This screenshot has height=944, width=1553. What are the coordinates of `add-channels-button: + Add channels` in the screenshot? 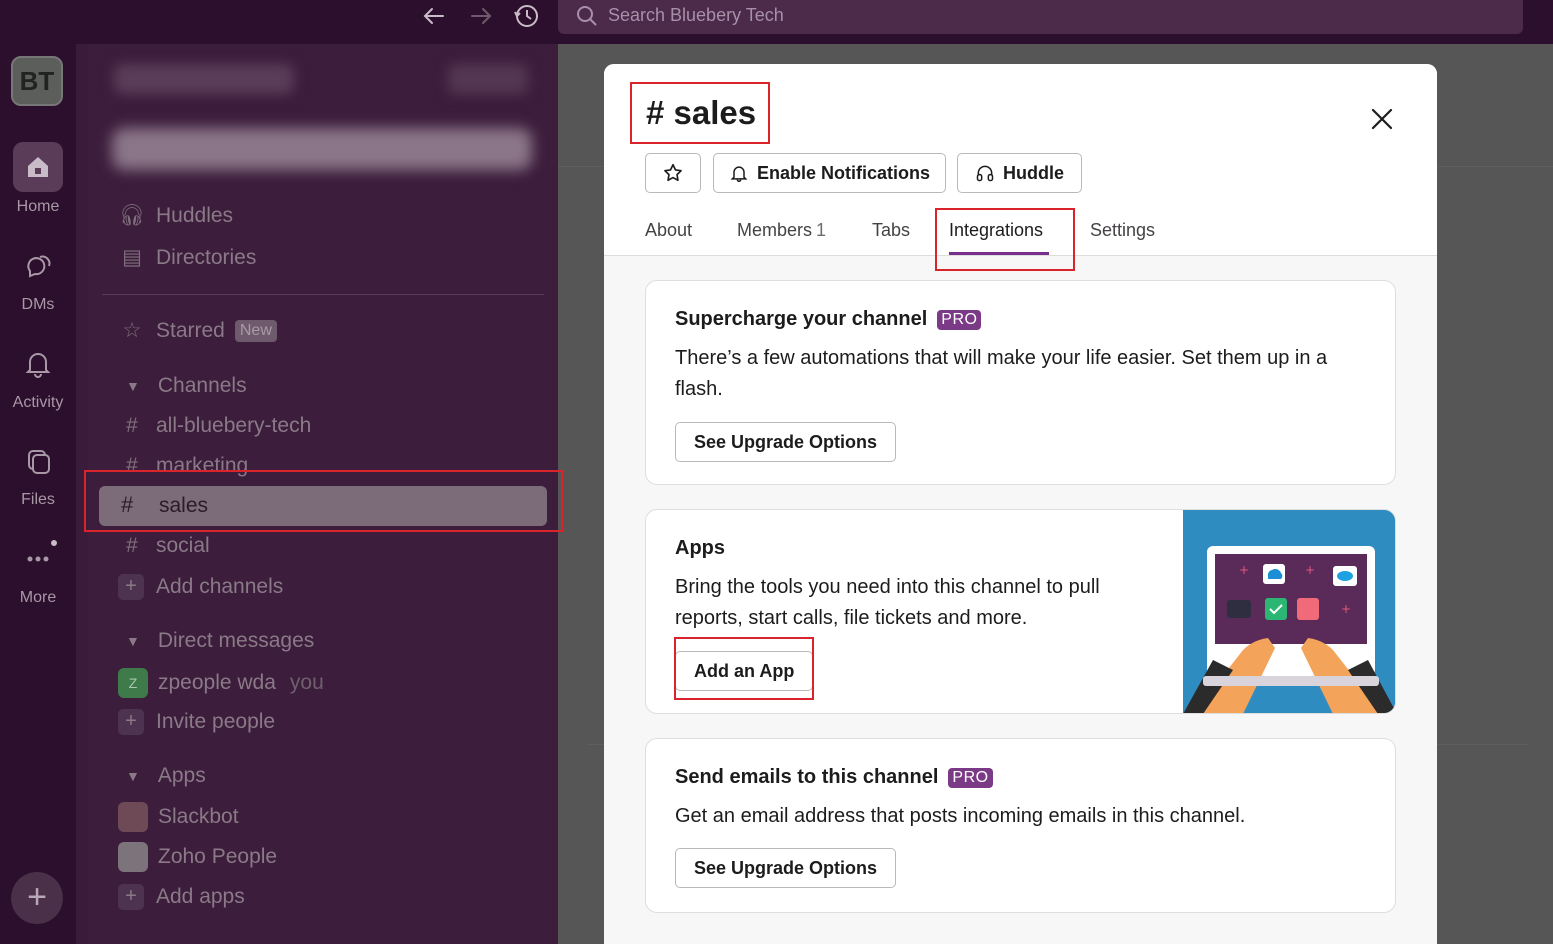 It's located at (200, 587).